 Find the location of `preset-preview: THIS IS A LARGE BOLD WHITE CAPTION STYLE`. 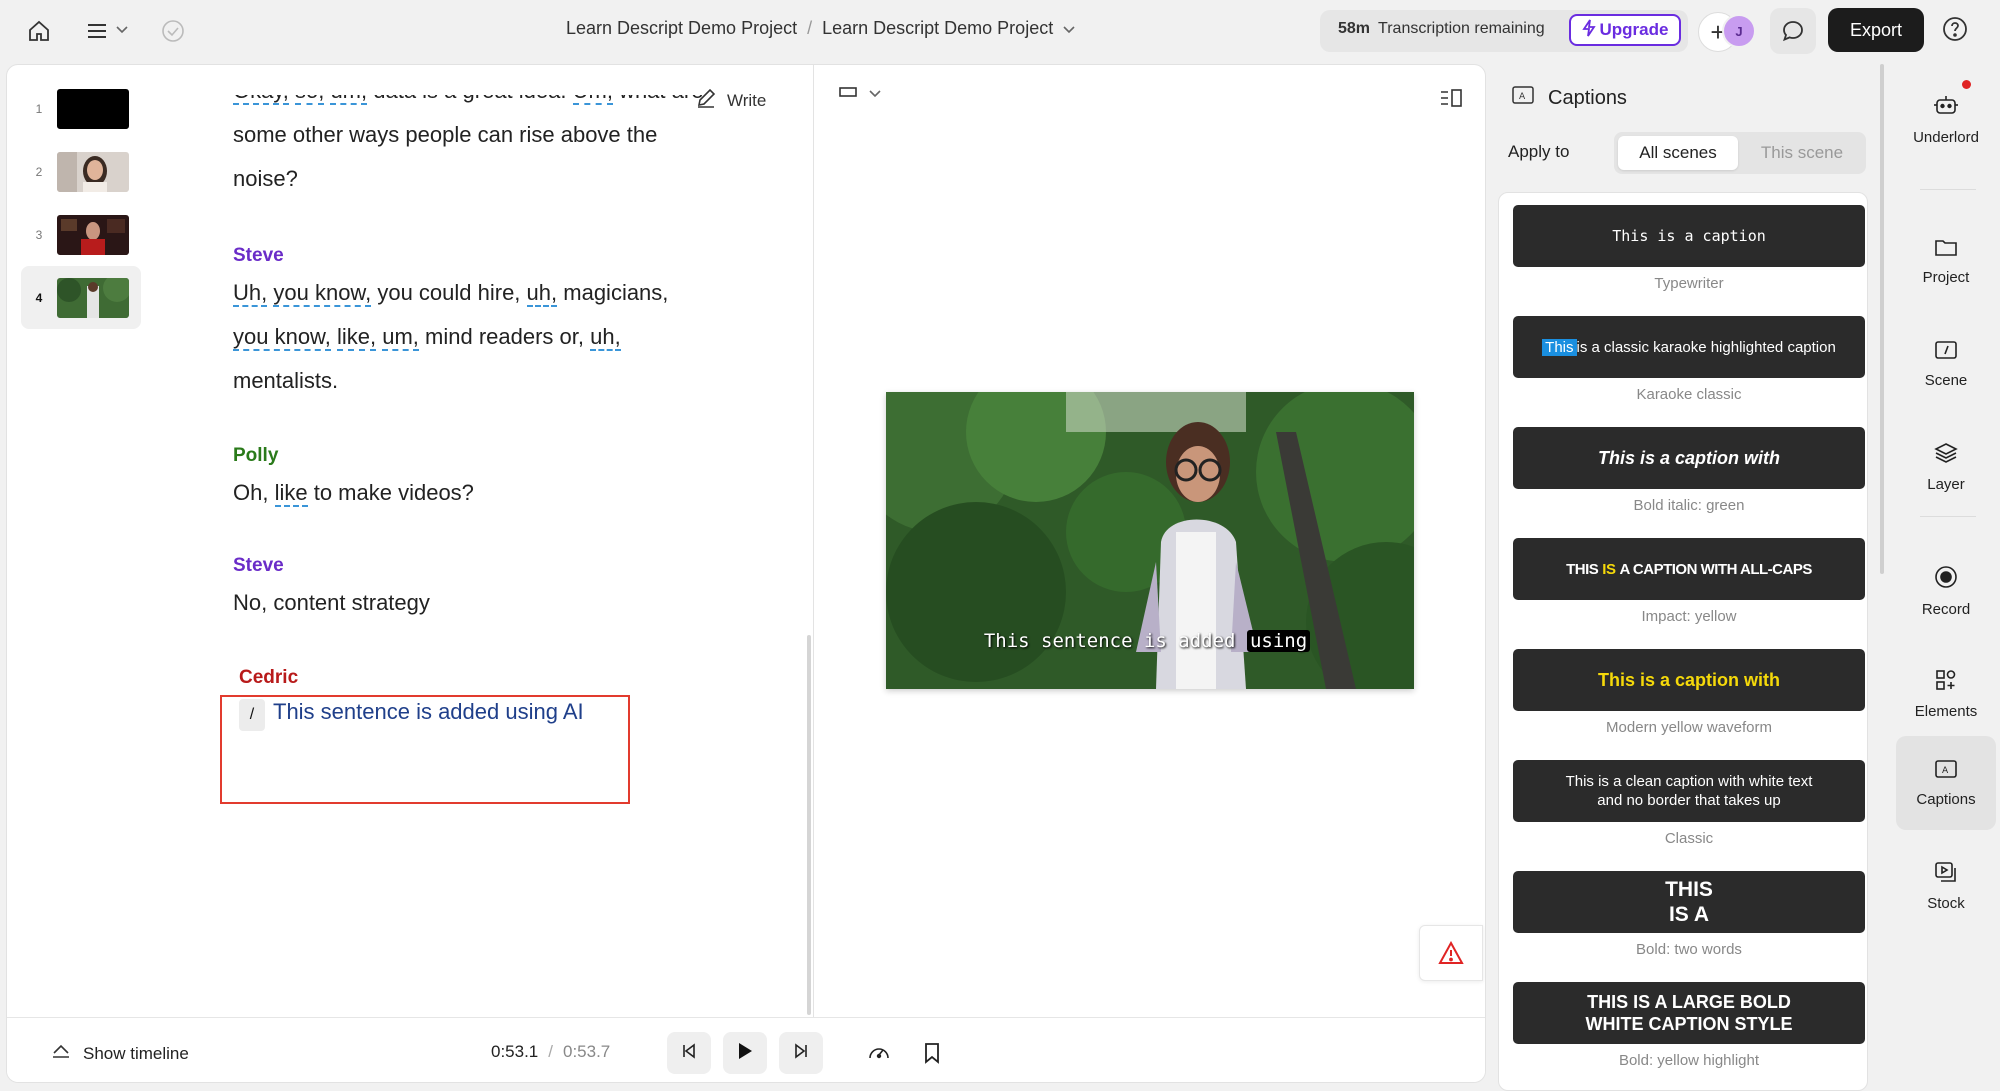

preset-preview: THIS IS A LARGE BOLD WHITE CAPTION STYLE is located at coordinates (1689, 1013).